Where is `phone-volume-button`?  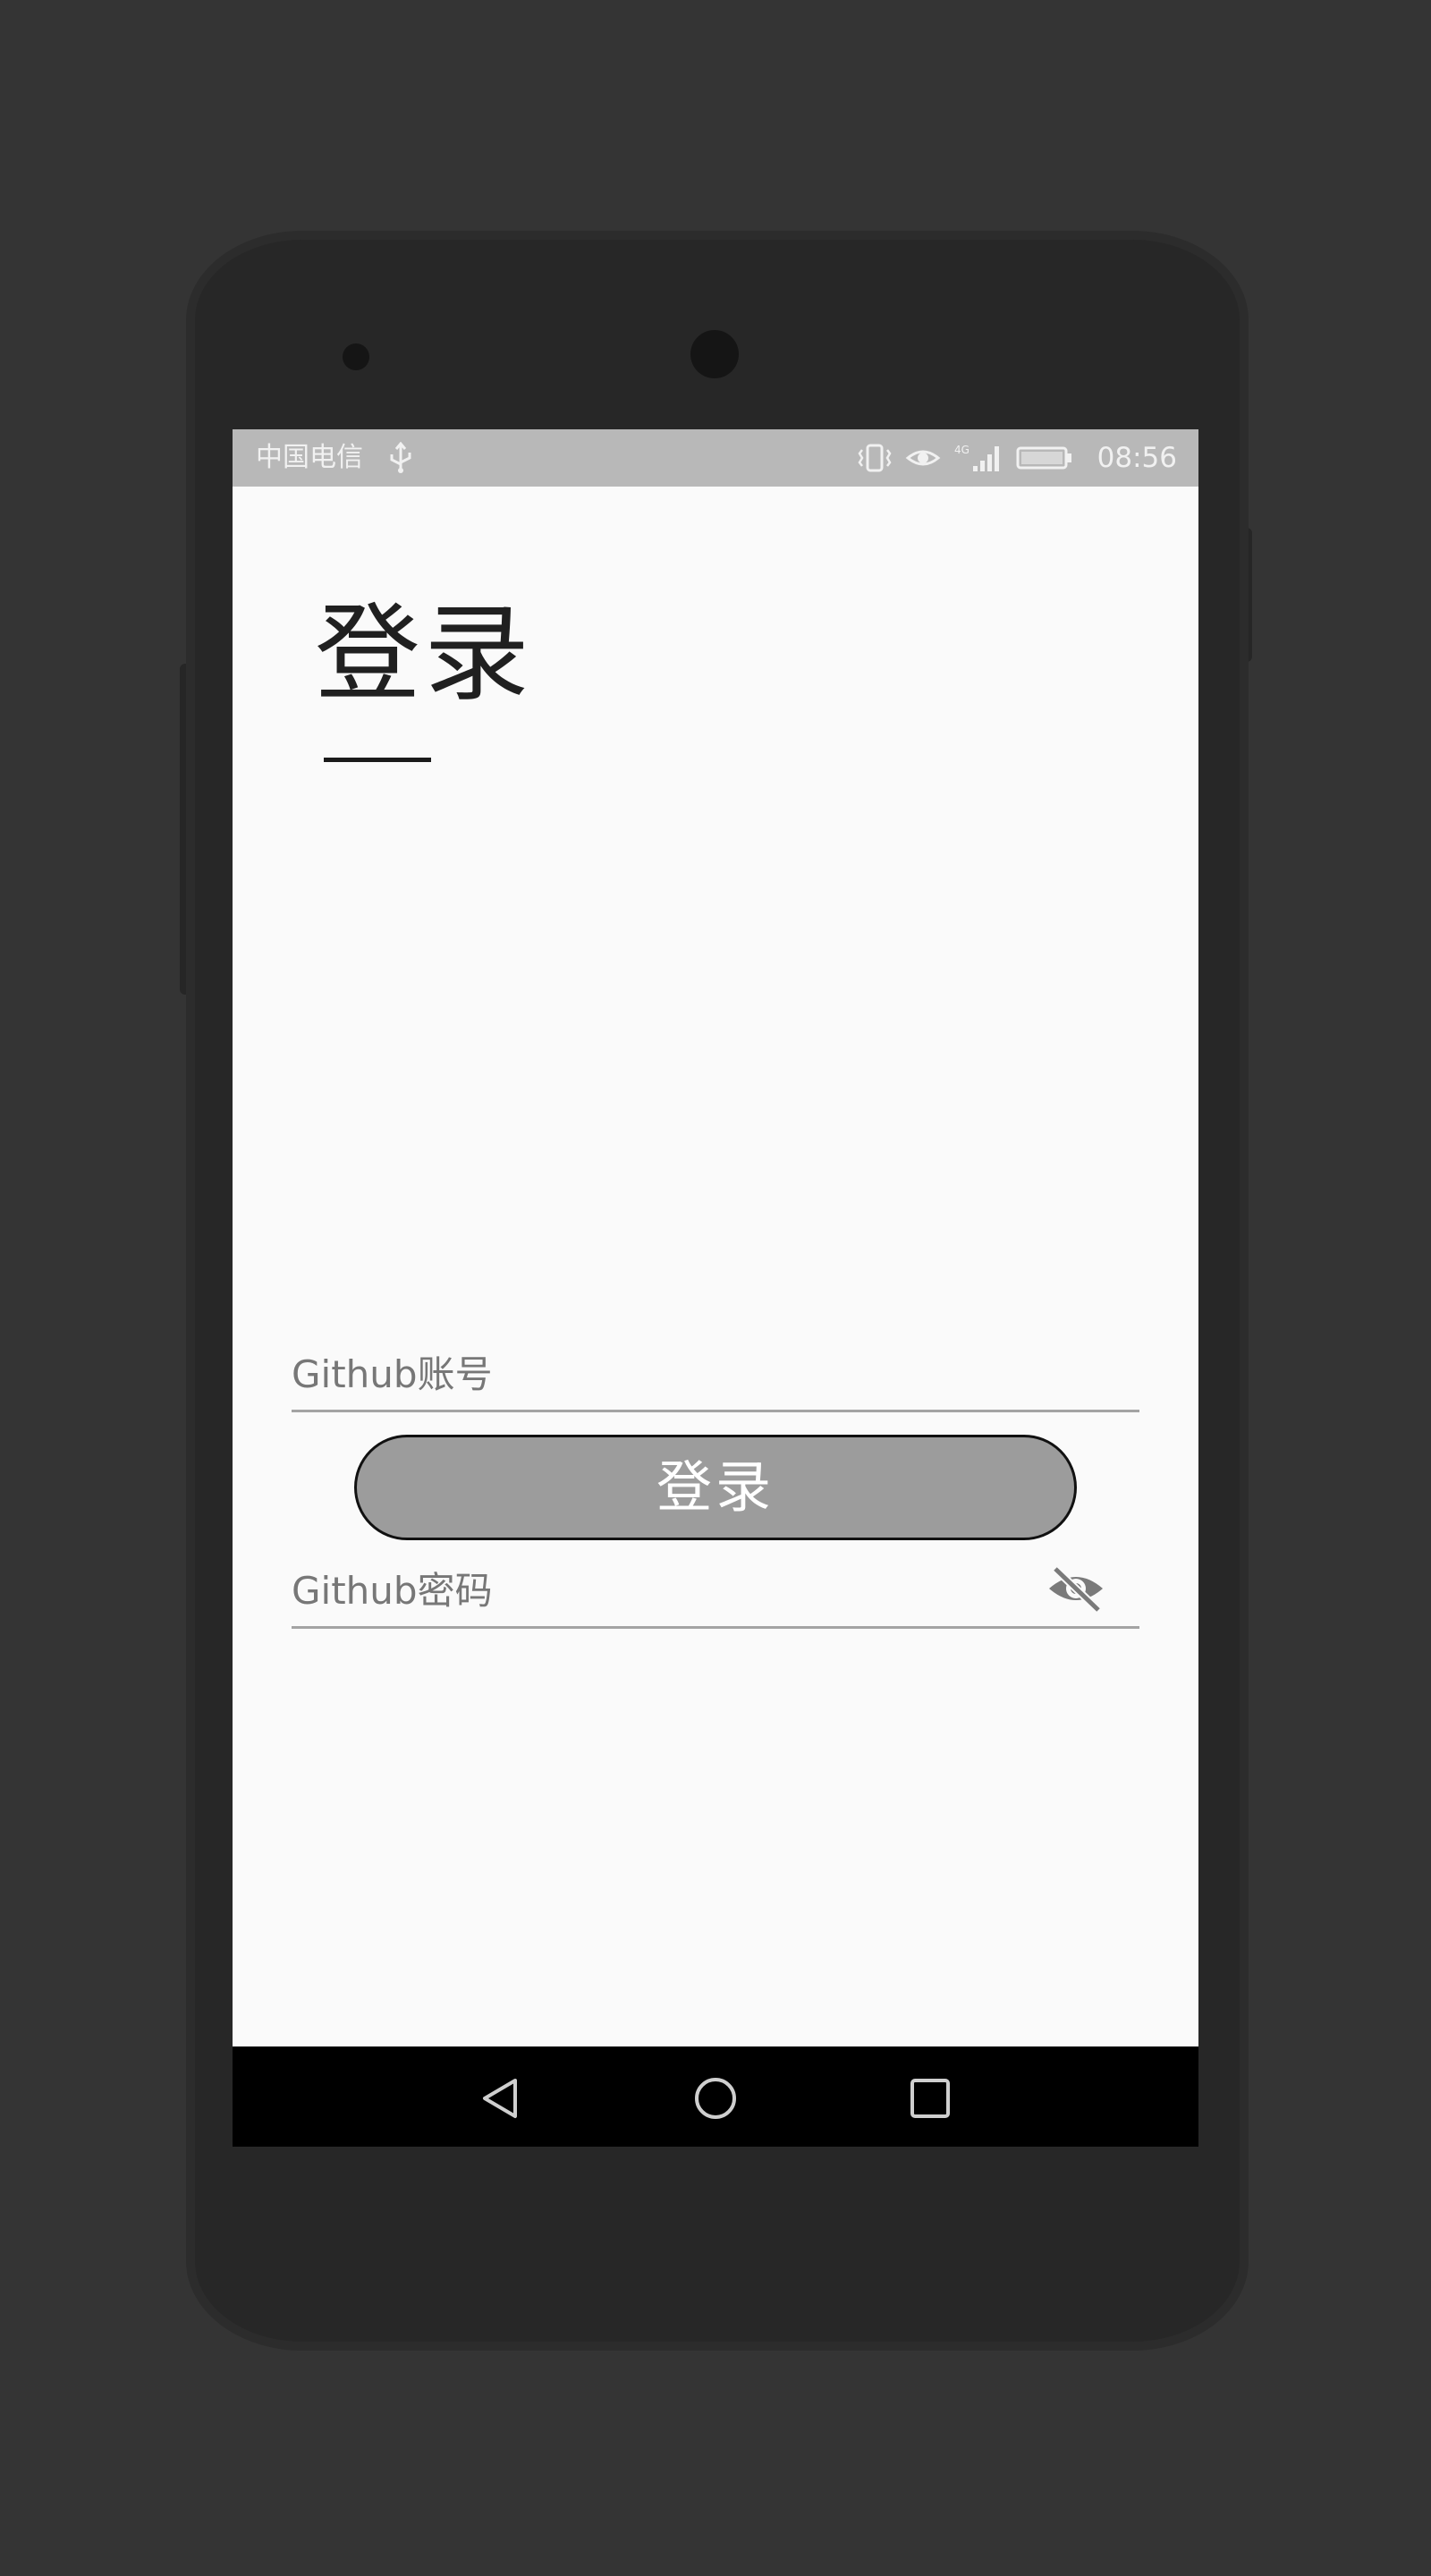 phone-volume-button is located at coordinates (186, 829).